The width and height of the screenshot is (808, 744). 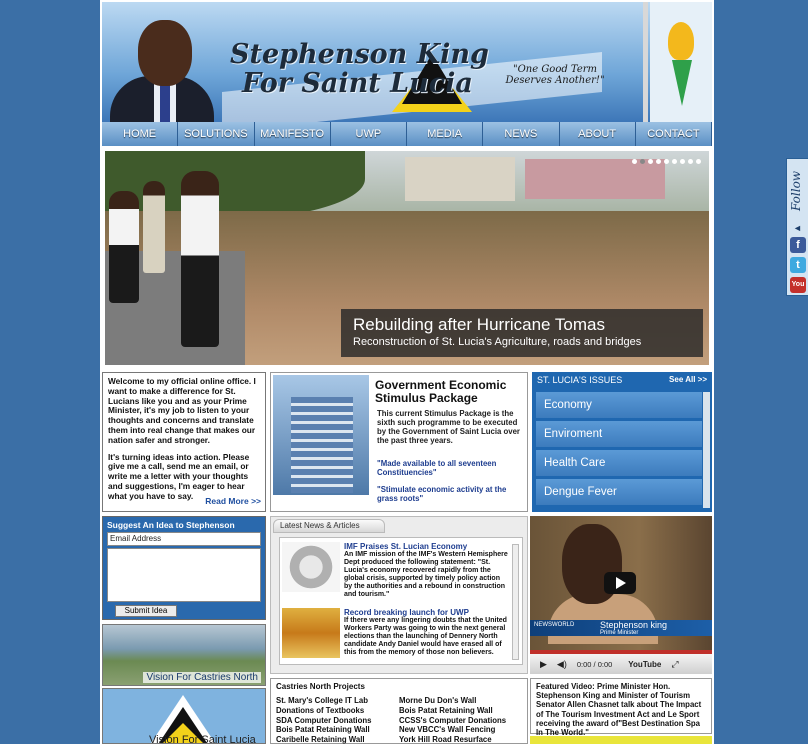 I want to click on nav-media: MEDIA, so click(x=445, y=134).